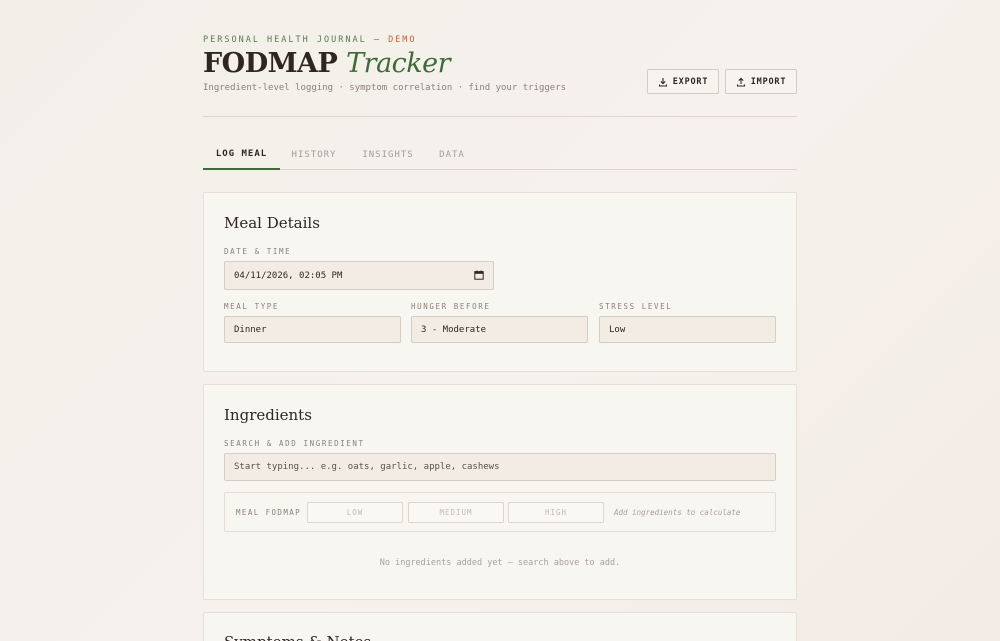 The width and height of the screenshot is (1000, 641). Describe the element at coordinates (677, 512) in the screenshot. I see `fodmap-calc-hint: Add ingredients to calculate` at that location.